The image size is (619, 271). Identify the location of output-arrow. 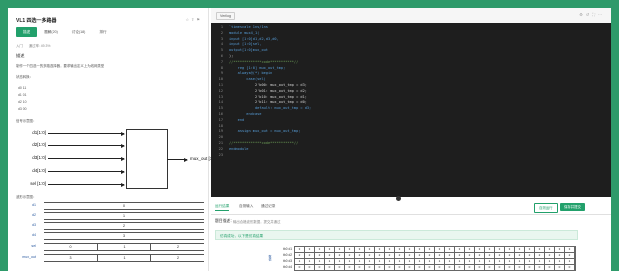
(177, 159).